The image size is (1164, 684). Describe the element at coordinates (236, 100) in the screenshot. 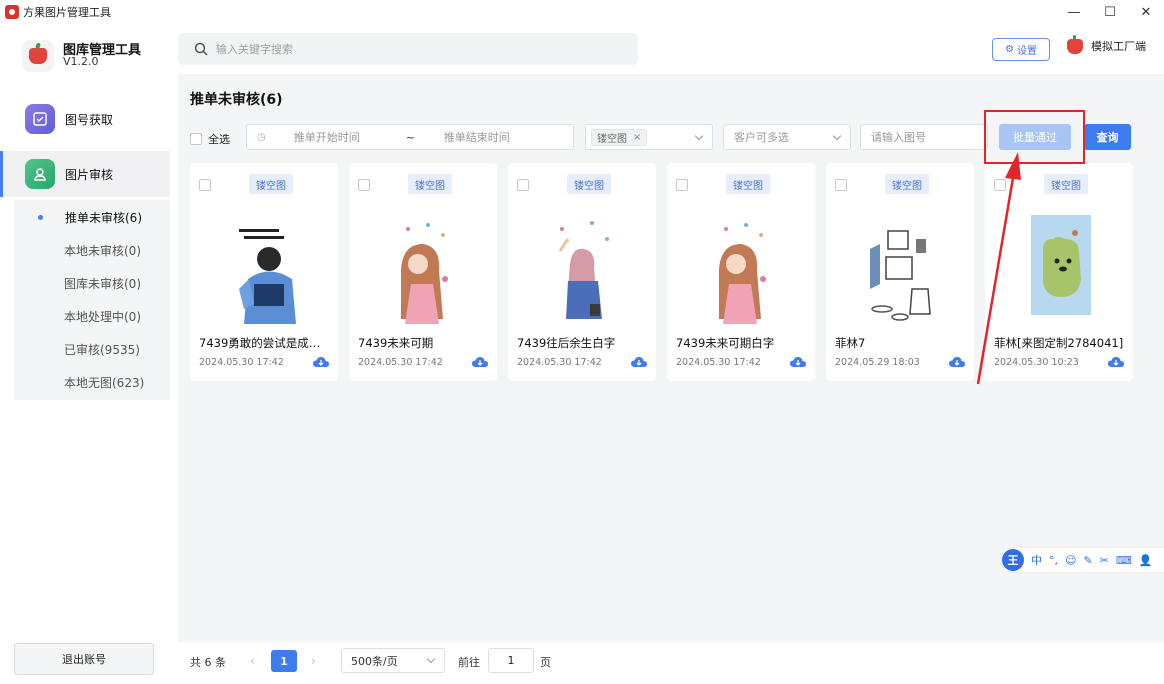

I see `page-title: 推单未审核(6)` at that location.